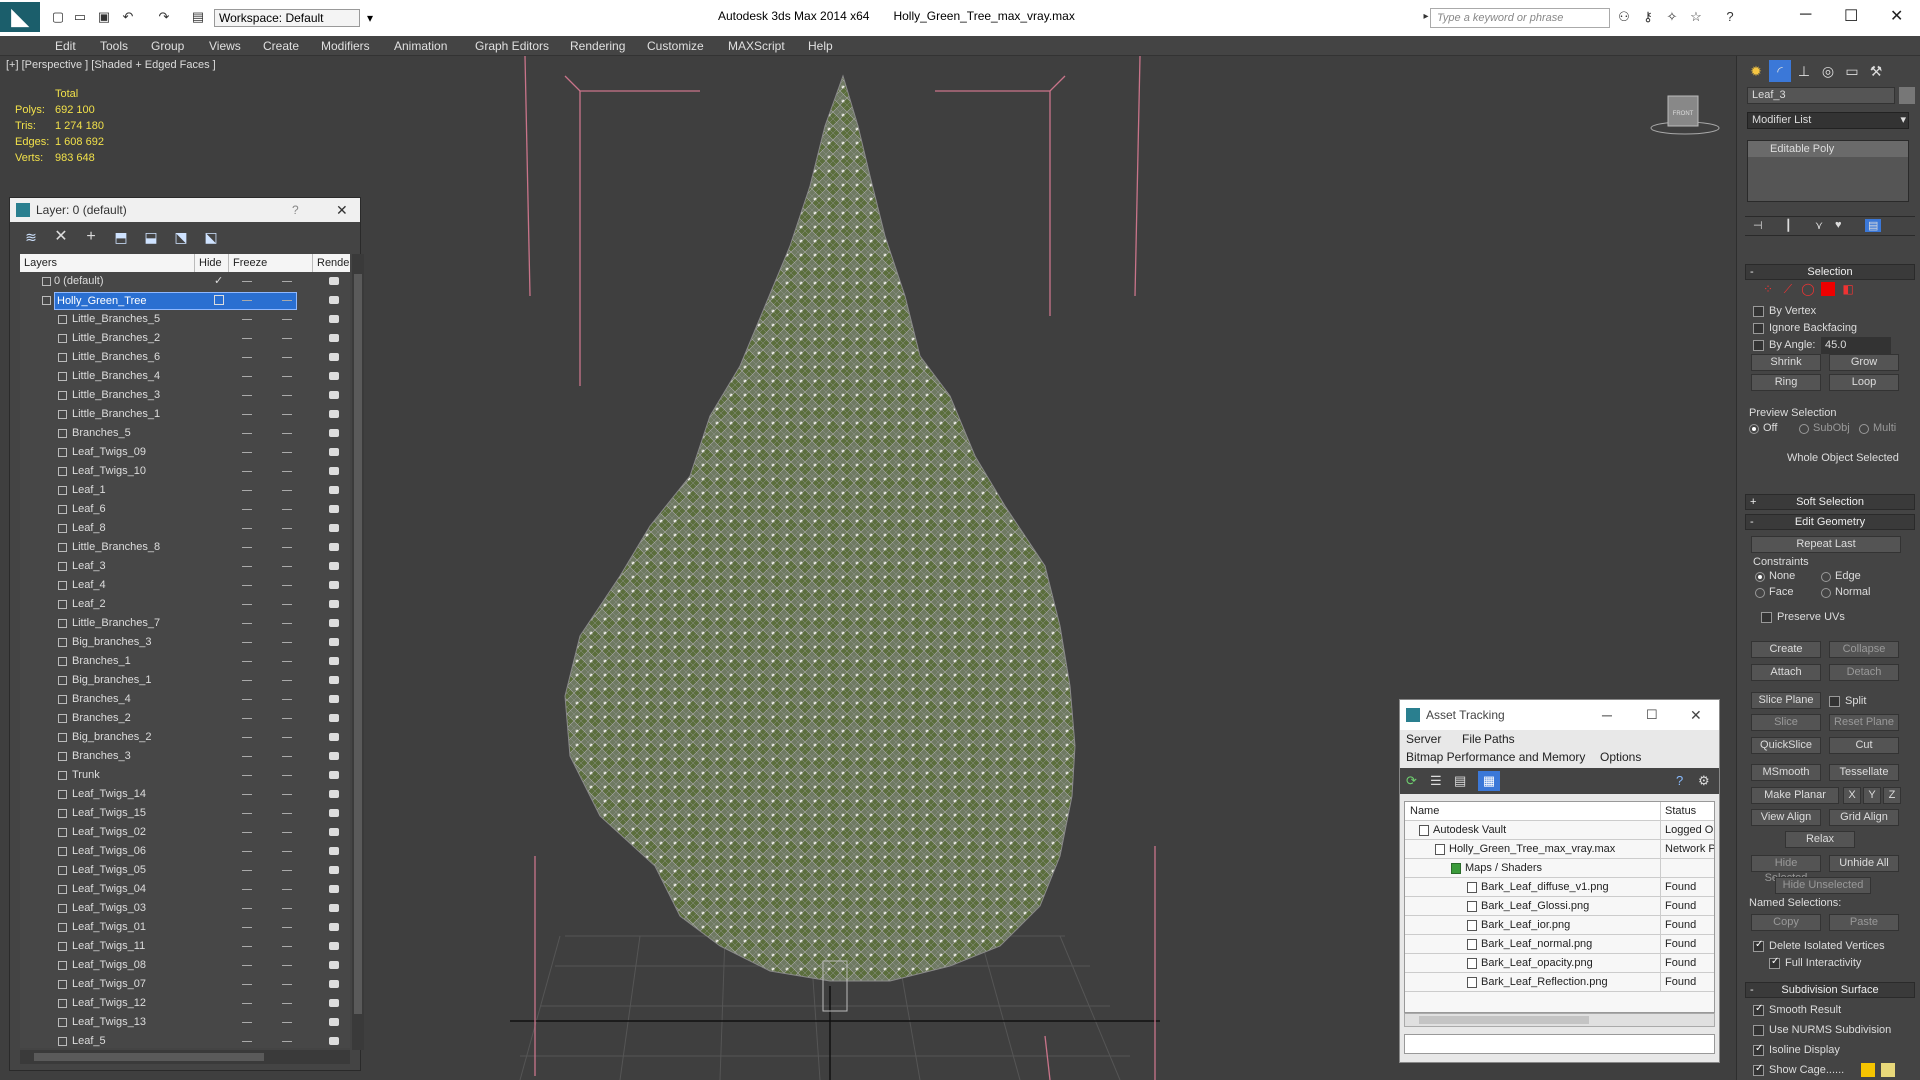  I want to click on edit-geometry-rollout: - Edit Geometry, so click(1830, 522).